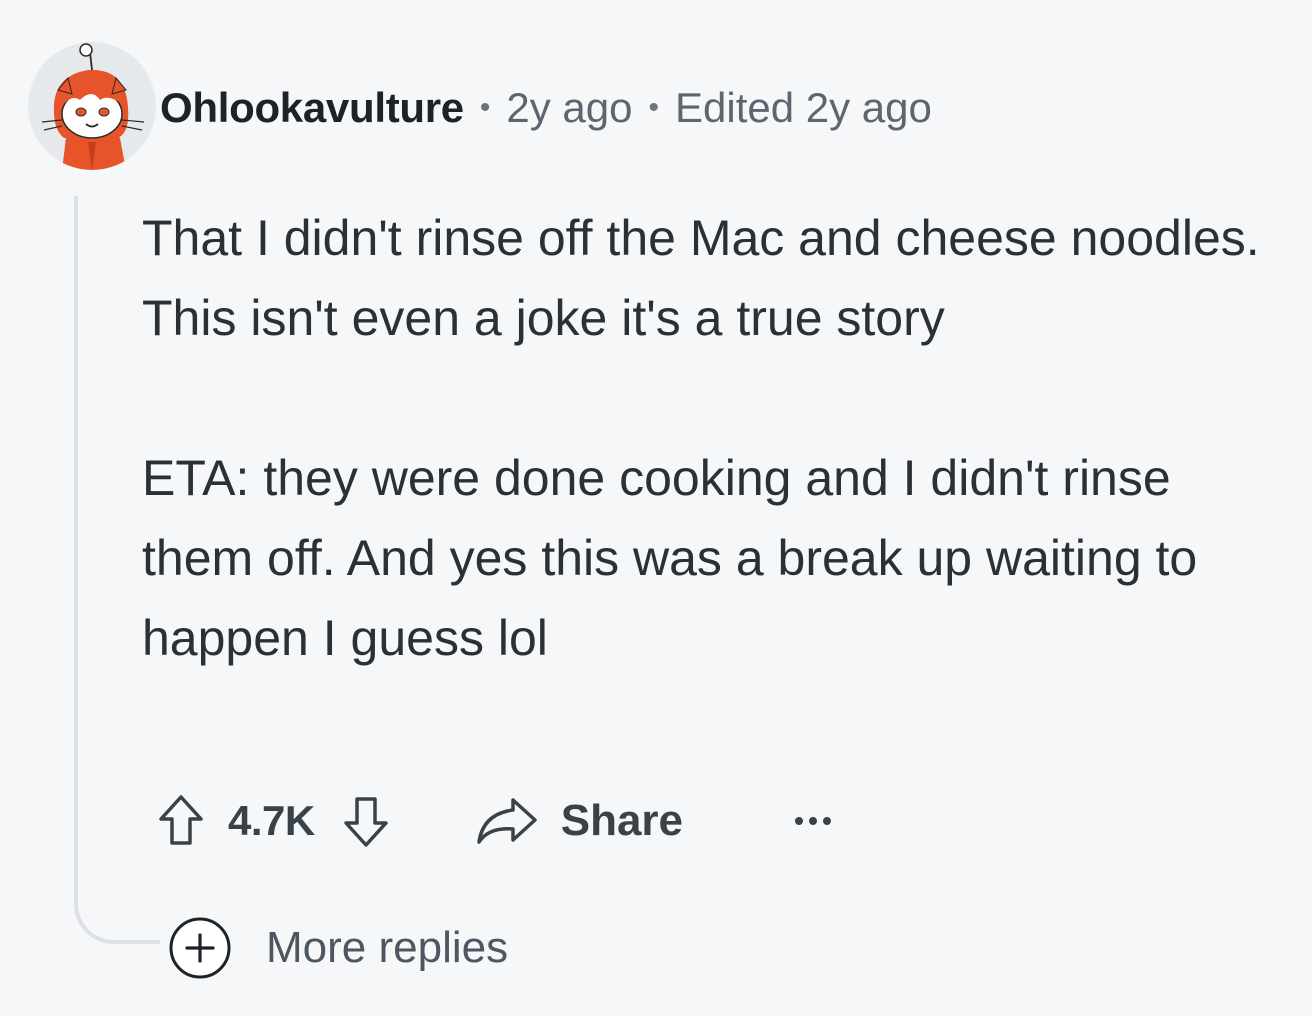 The image size is (1312, 1016). I want to click on vote-count: 4.7K, so click(271, 820).